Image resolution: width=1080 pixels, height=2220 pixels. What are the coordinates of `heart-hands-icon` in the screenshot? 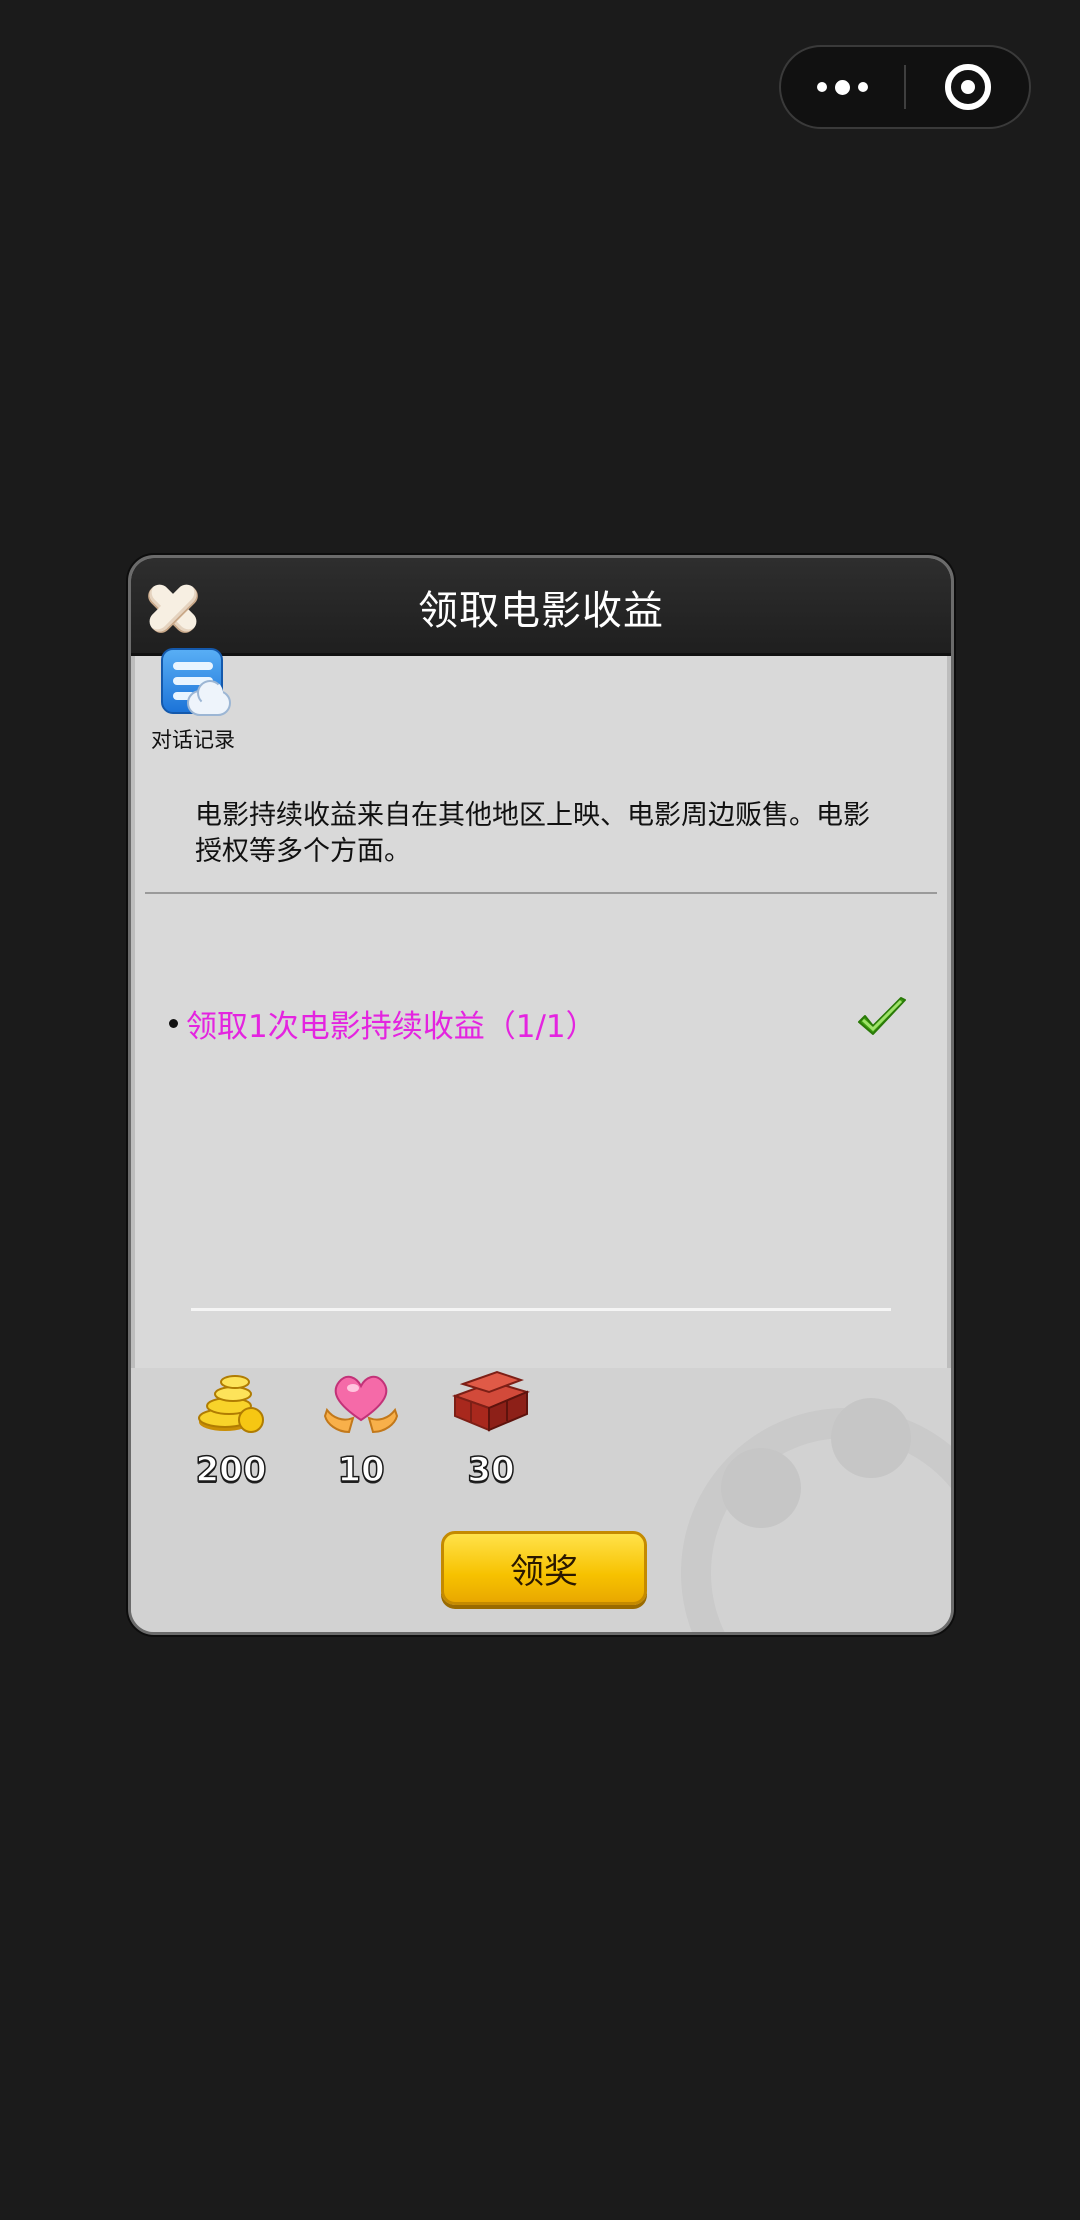 It's located at (361, 1404).